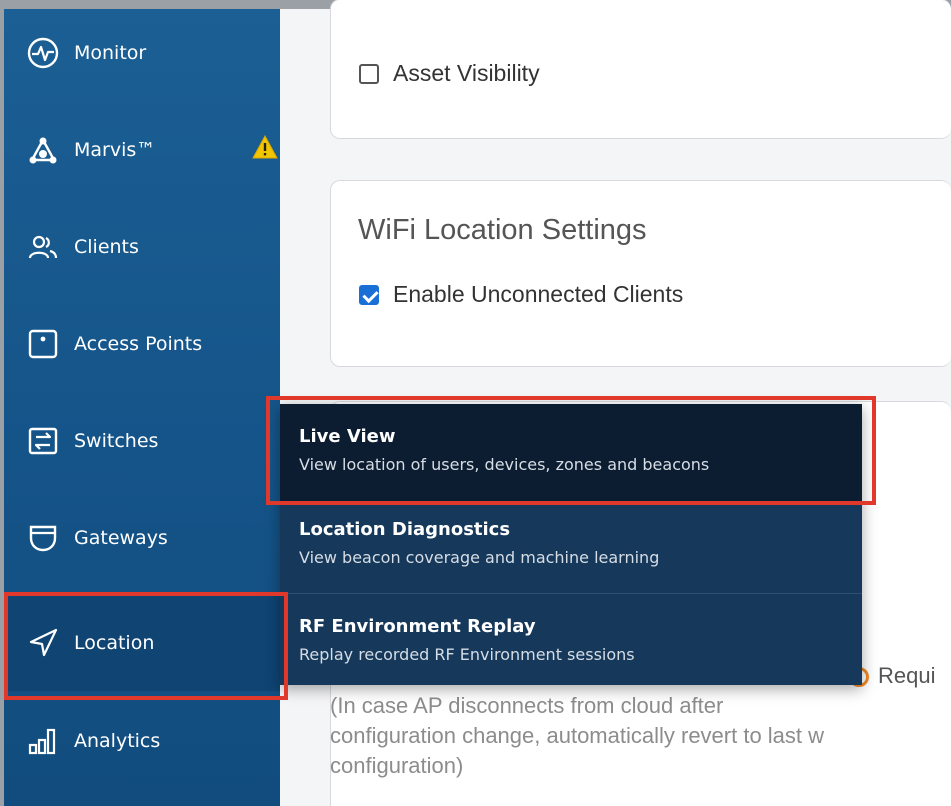 The image size is (951, 806). What do you see at coordinates (114, 642) in the screenshot?
I see `sidebar-item-label: Location` at bounding box center [114, 642].